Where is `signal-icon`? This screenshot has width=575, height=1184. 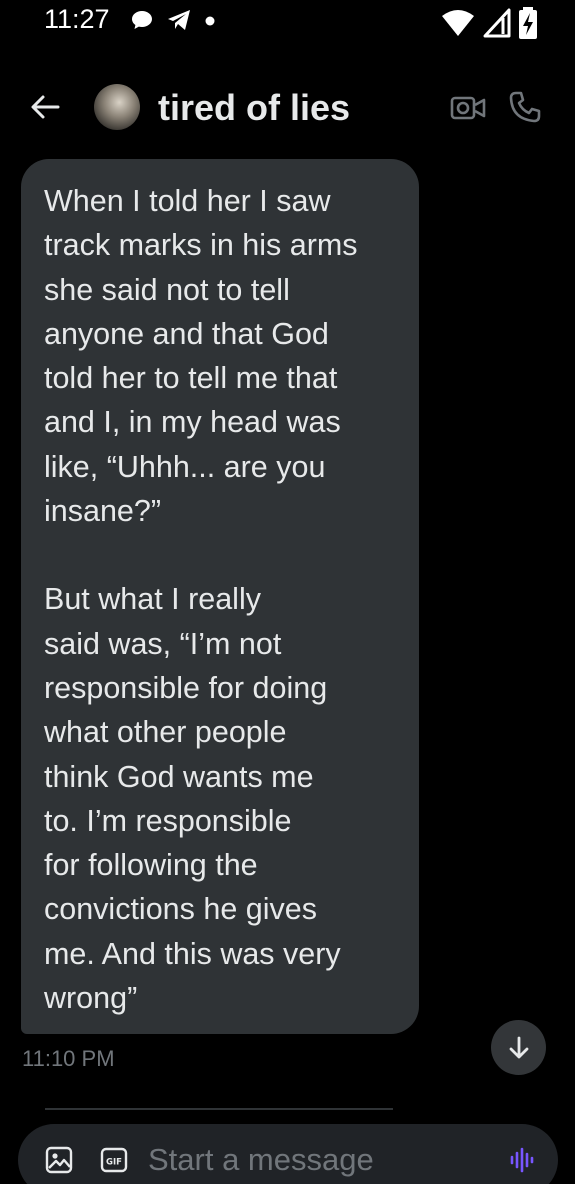
signal-icon is located at coordinates (497, 23).